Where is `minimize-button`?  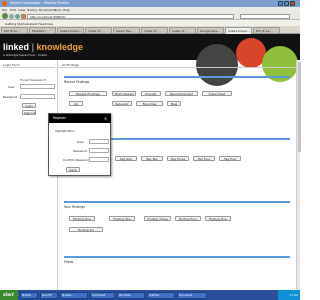 minimize-button is located at coordinates (280, 3).